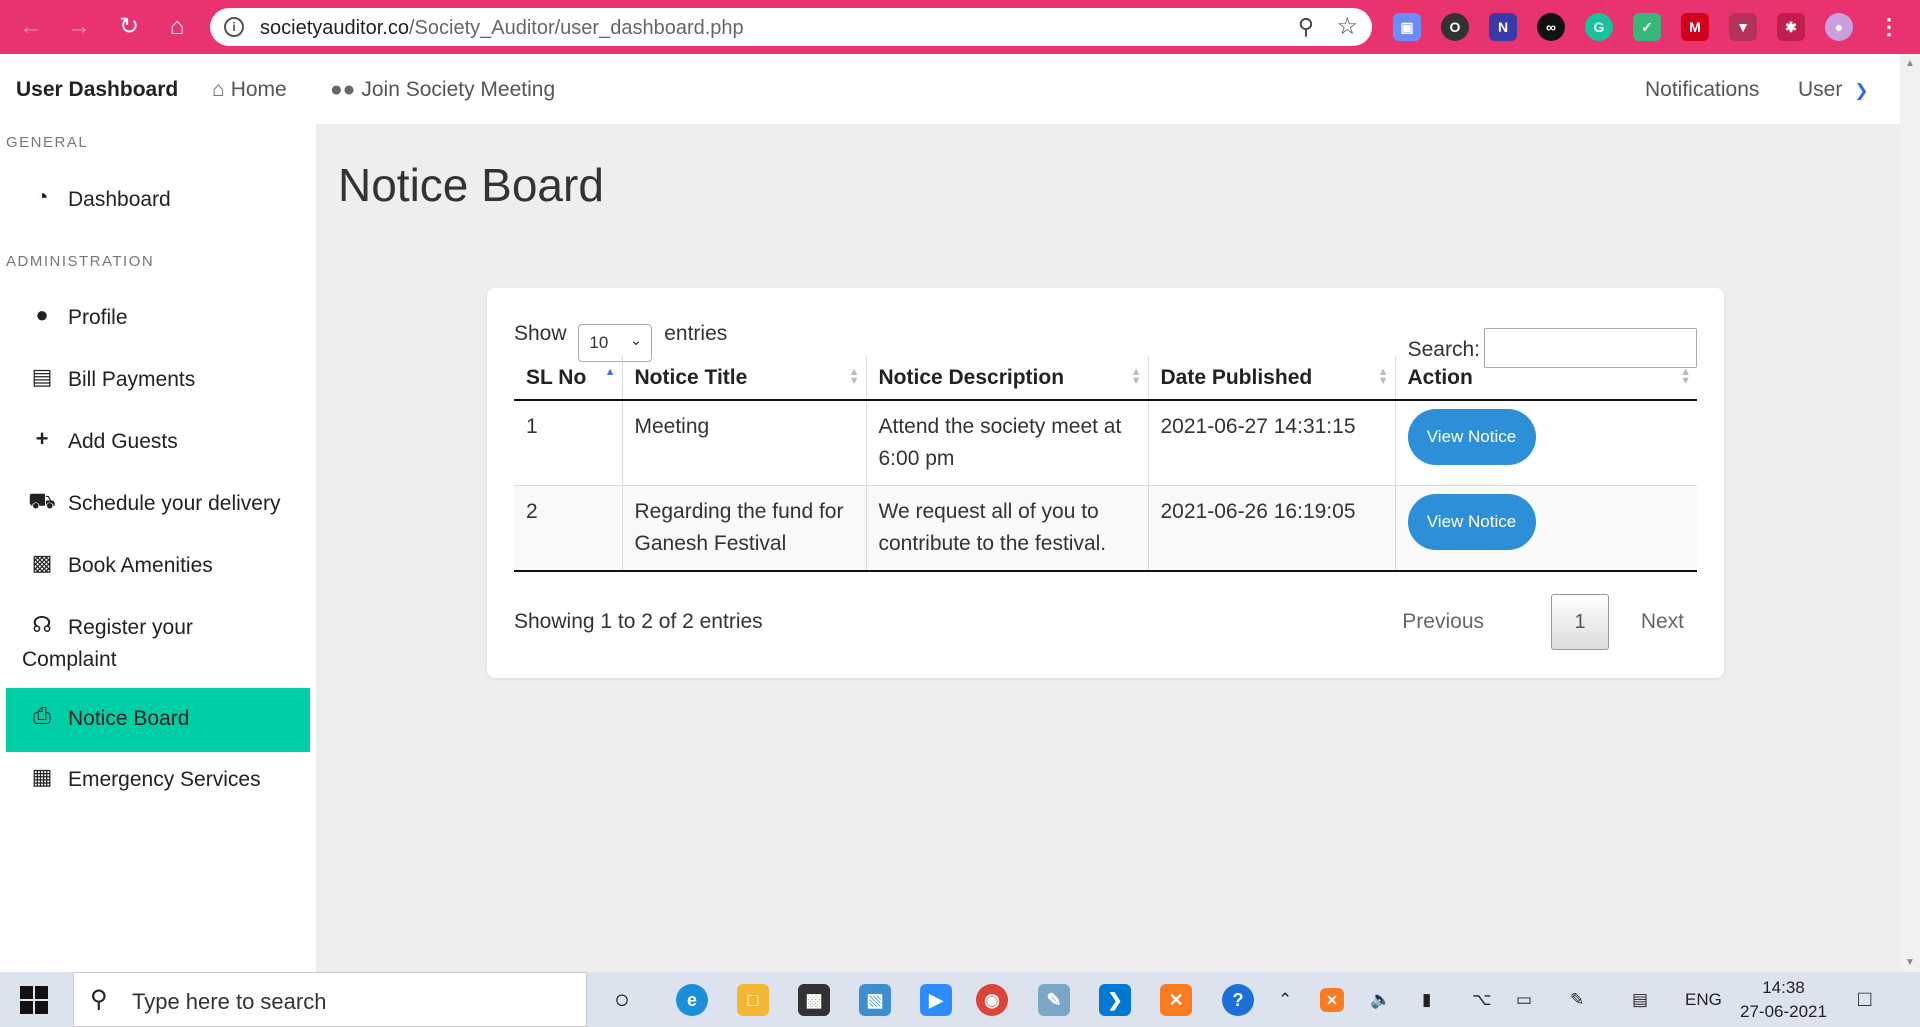 Image resolution: width=1920 pixels, height=1027 pixels. I want to click on cell-sl-no: 2, so click(568, 528).